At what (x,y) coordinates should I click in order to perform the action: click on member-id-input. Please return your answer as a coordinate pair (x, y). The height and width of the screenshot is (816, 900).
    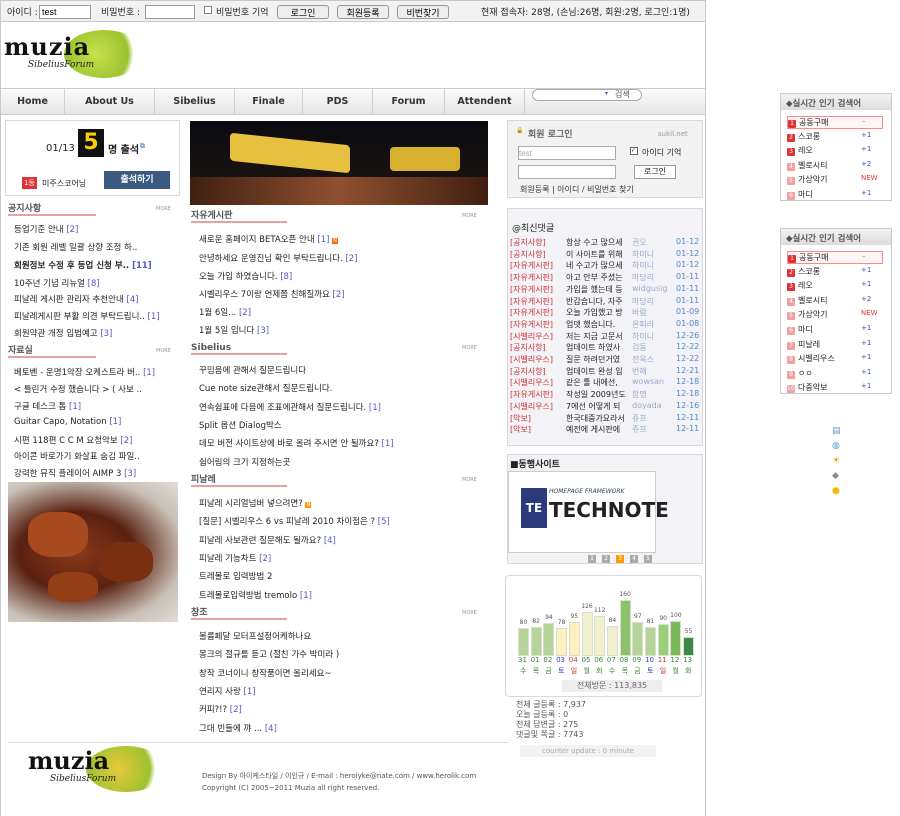
    Looking at the image, I should click on (567, 153).